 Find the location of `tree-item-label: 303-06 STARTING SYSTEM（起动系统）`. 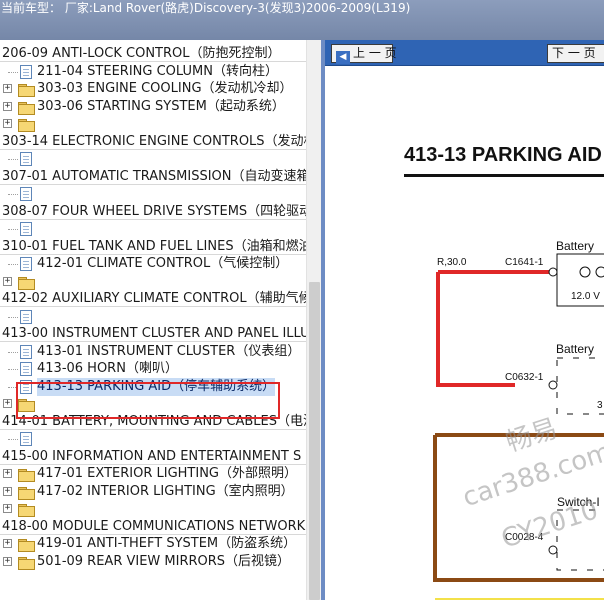

tree-item-label: 303-06 STARTING SYSTEM（起动系统） is located at coordinates (161, 106).